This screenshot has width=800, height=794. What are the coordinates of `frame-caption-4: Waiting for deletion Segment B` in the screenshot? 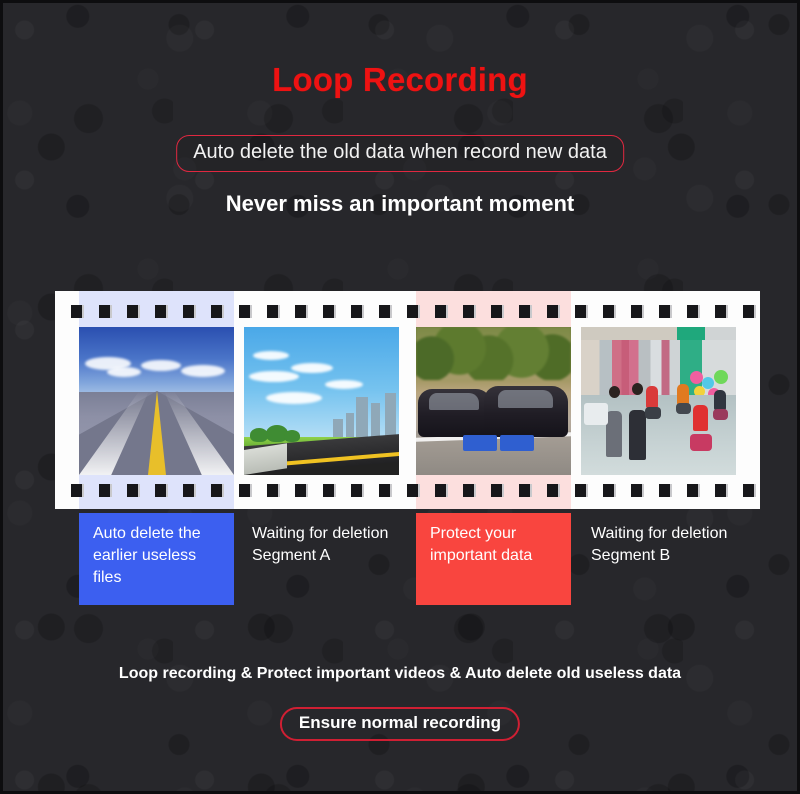 It's located at (659, 544).